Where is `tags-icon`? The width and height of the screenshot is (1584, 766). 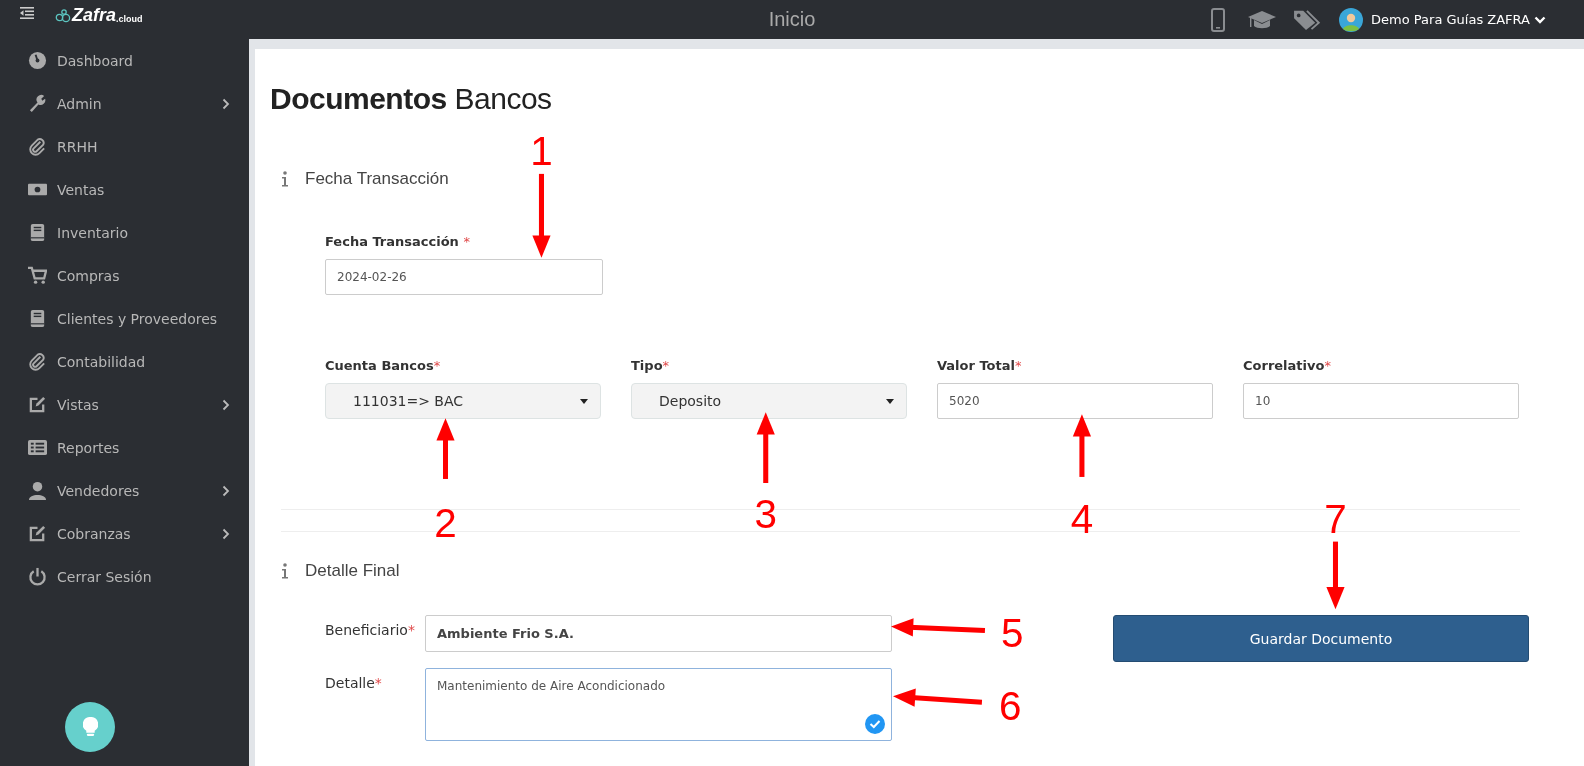
tags-icon is located at coordinates (1306, 19).